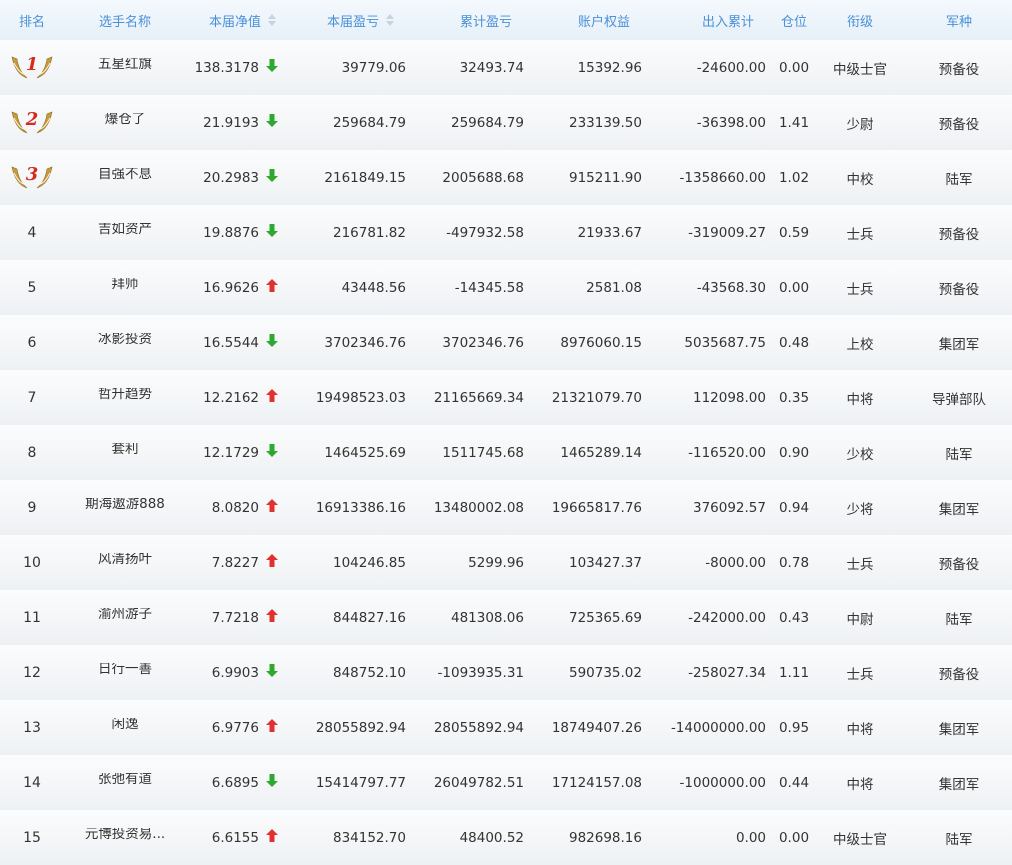  I want to click on player-name-cell: 期海遨游888, so click(125, 508).